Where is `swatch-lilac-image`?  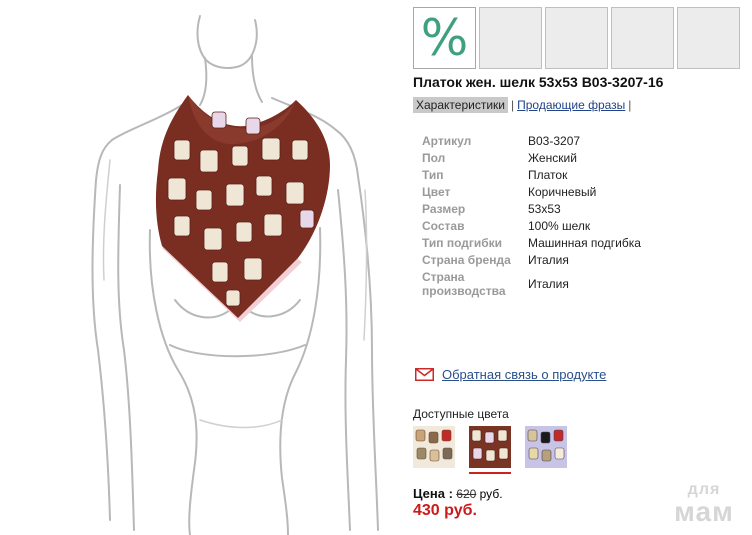 swatch-lilac-image is located at coordinates (546, 447).